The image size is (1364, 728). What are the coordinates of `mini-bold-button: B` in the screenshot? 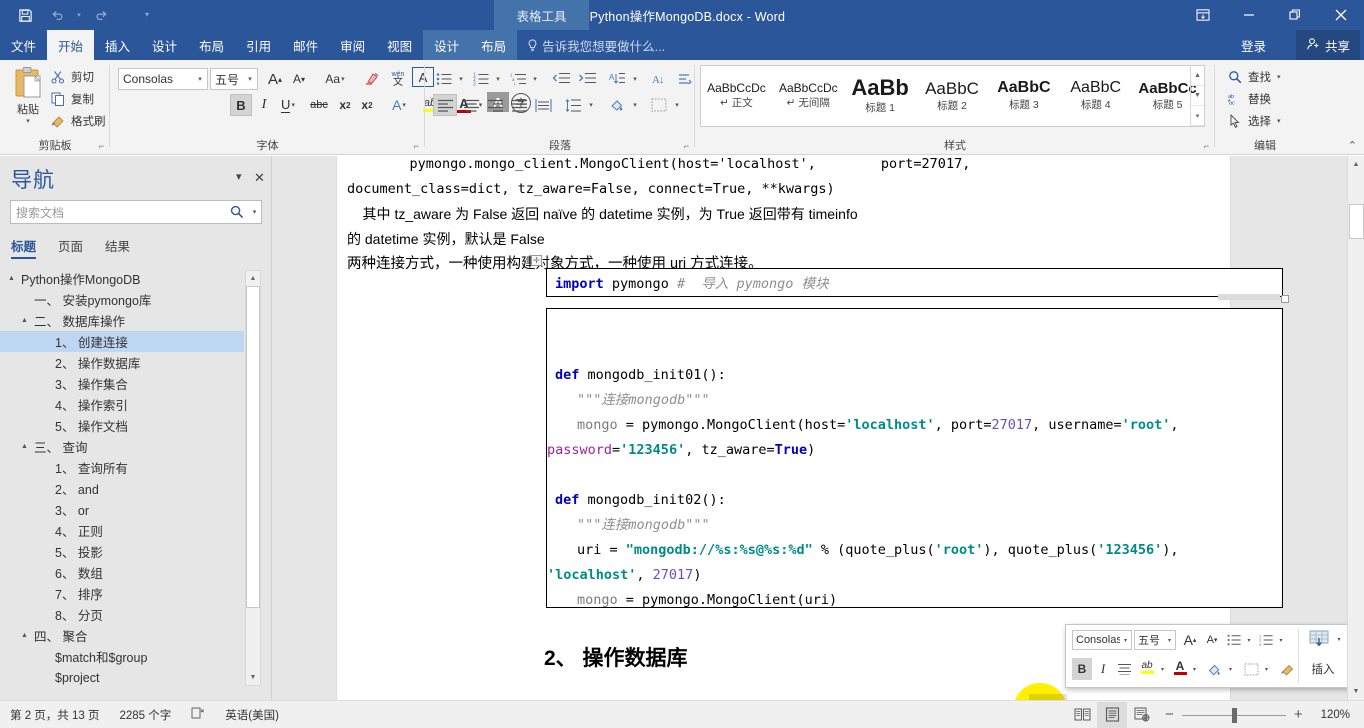 It's located at (1082, 669).